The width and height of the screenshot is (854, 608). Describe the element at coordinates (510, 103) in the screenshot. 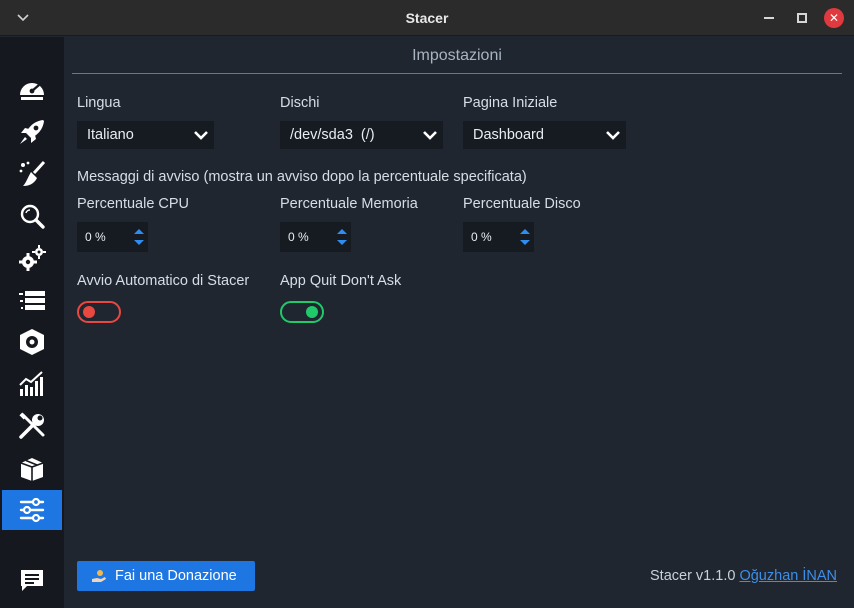

I see `homepage-label: Pagina Iniziale` at that location.